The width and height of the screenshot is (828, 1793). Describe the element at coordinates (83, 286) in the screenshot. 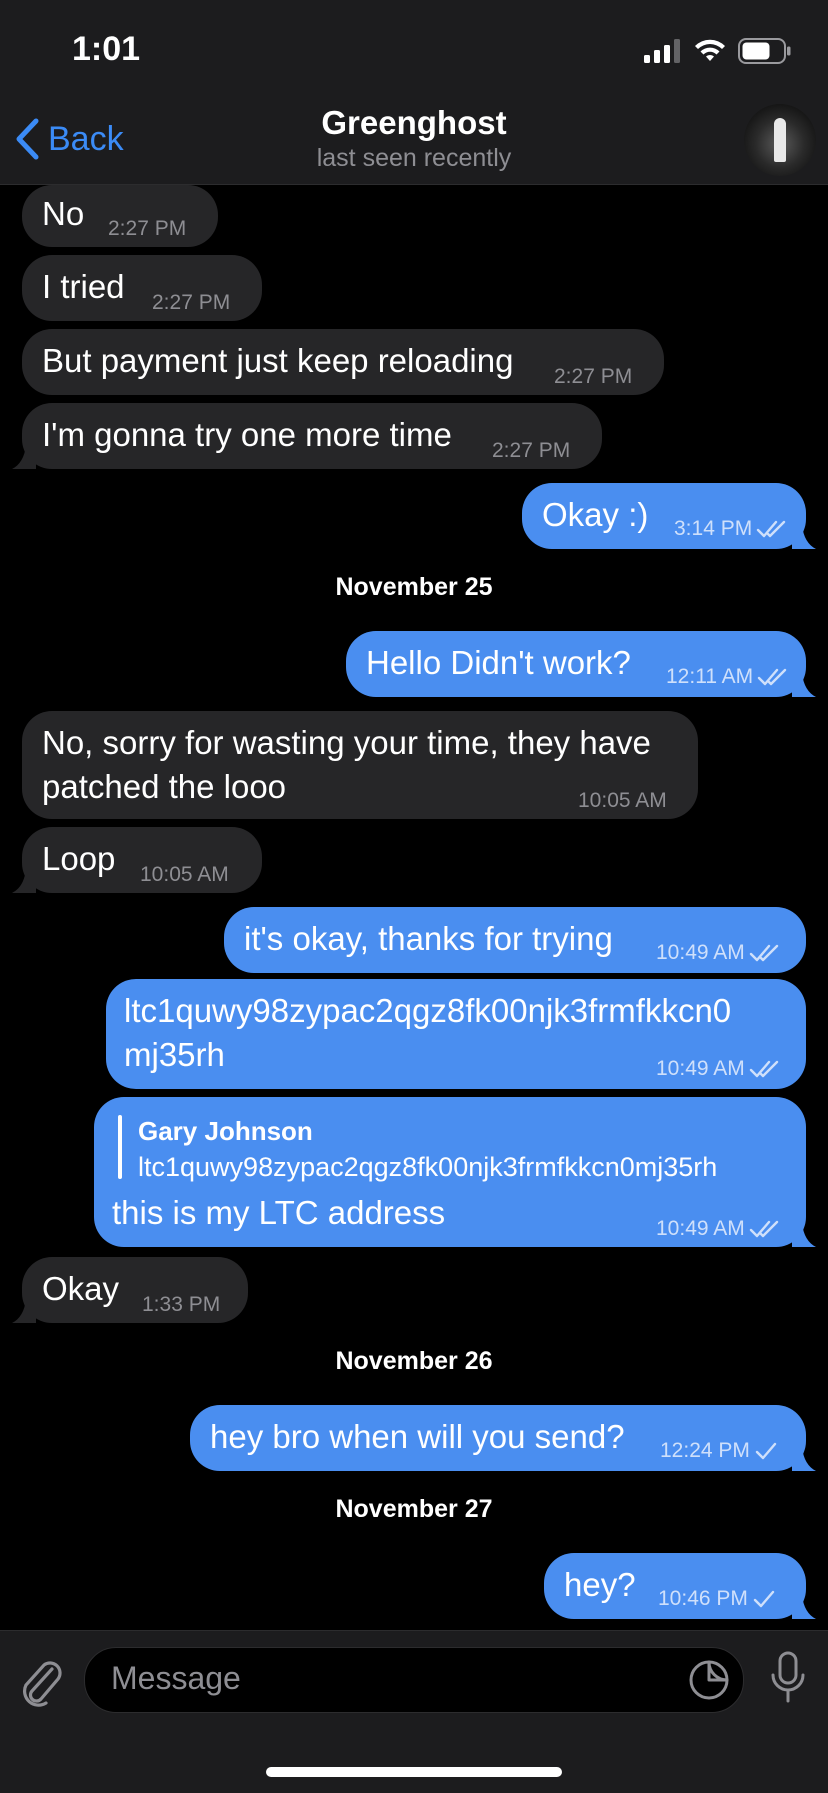

I see `message-text: I tried` at that location.